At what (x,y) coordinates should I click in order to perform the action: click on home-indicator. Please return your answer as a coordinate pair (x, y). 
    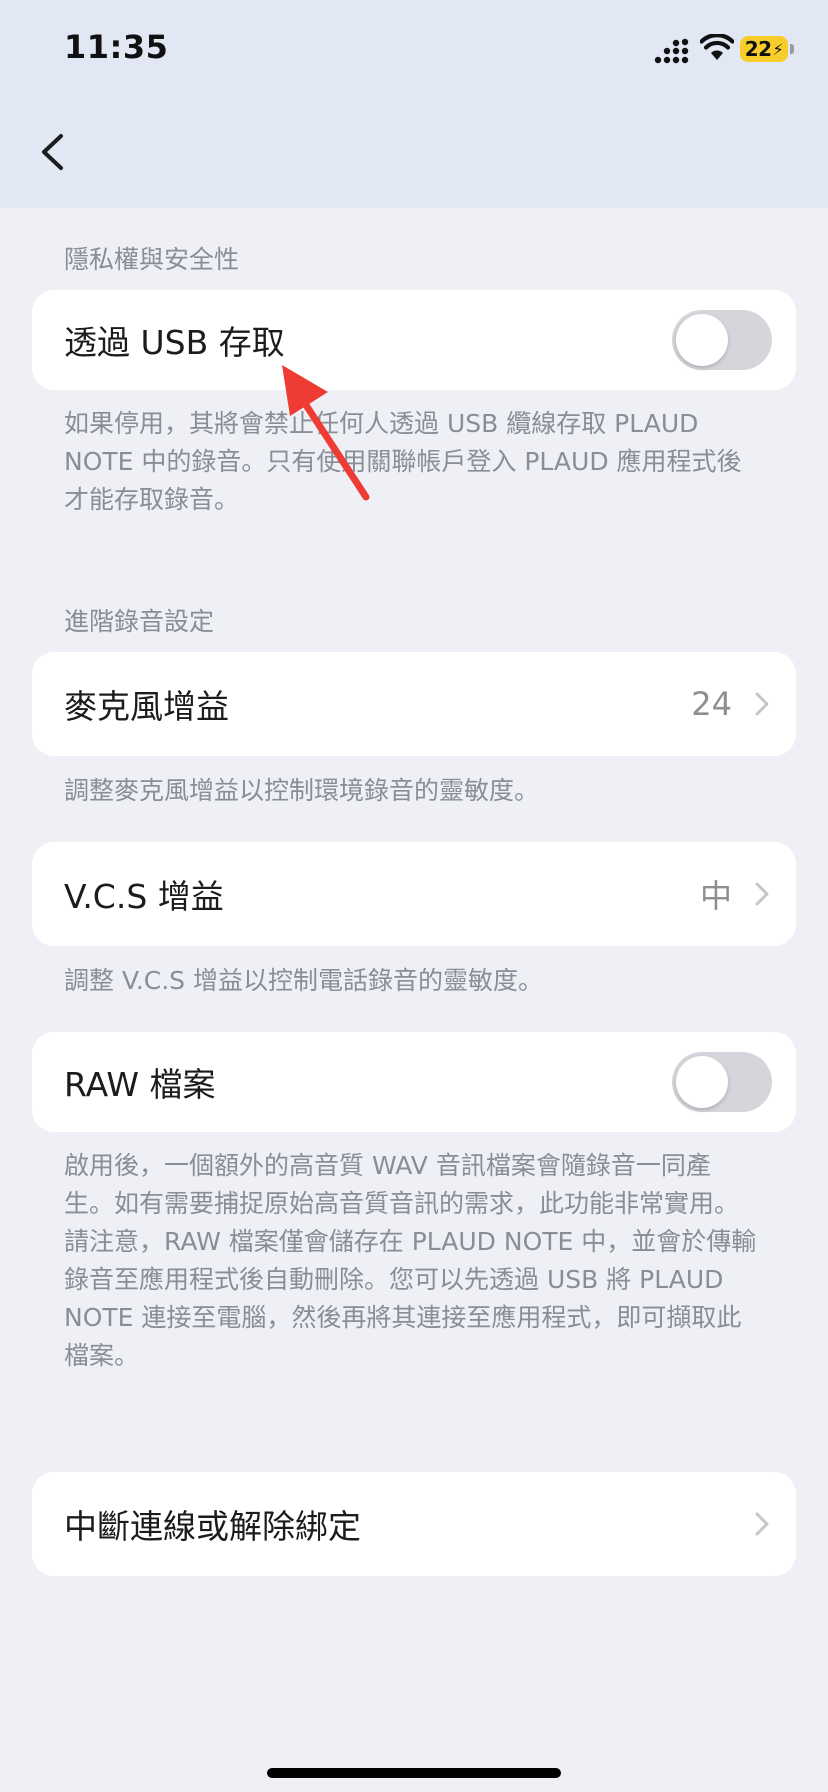
    Looking at the image, I should click on (414, 1773).